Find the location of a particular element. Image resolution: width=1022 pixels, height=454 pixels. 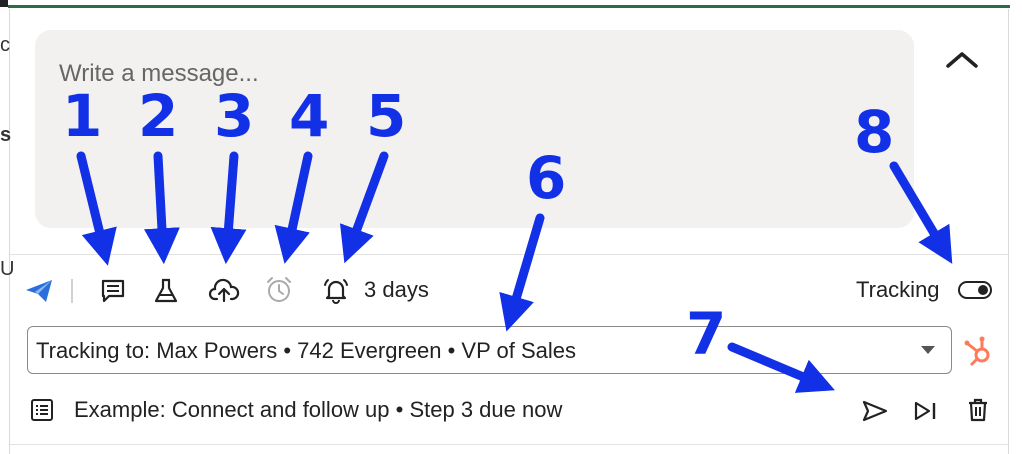

annotation-number: 8 is located at coordinates (874, 132).